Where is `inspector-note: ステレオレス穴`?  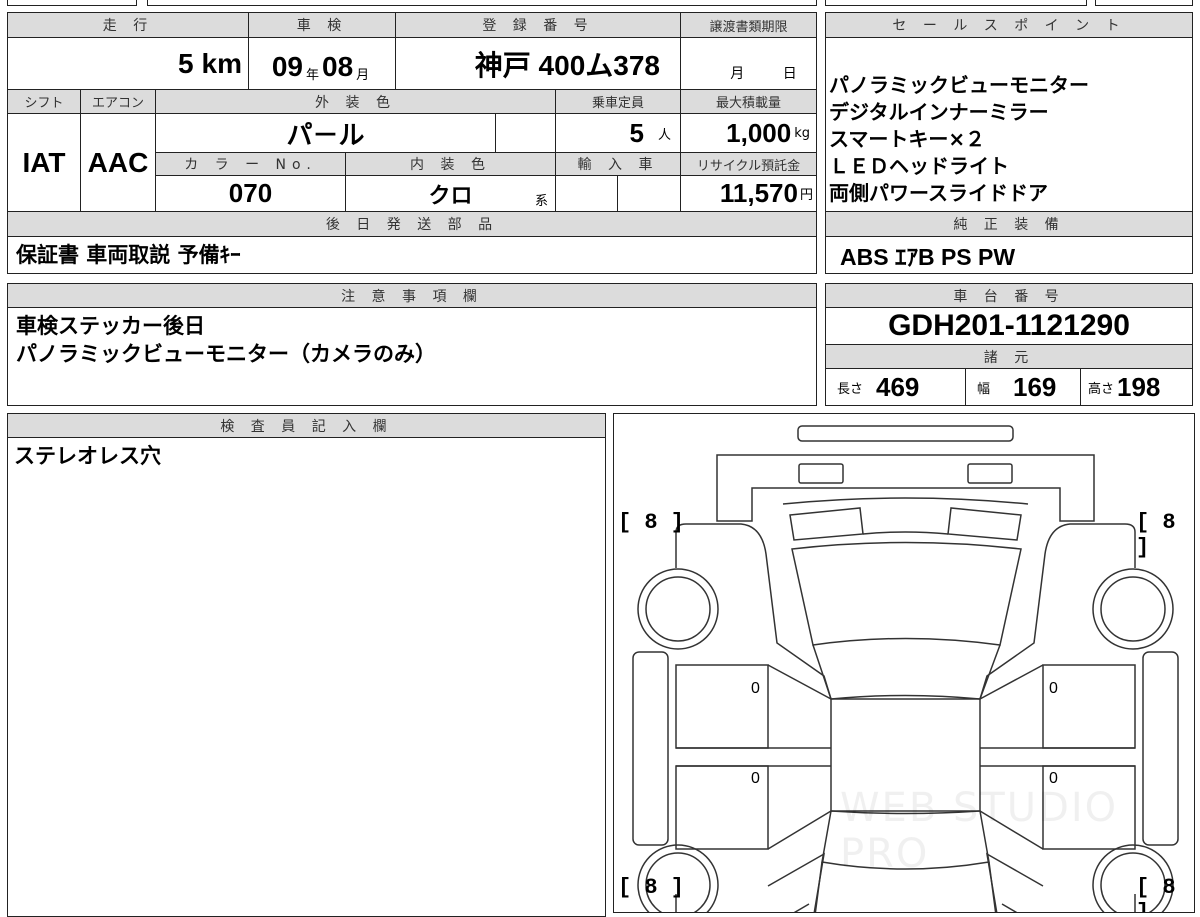 inspector-note: ステレオレス穴 is located at coordinates (87, 456).